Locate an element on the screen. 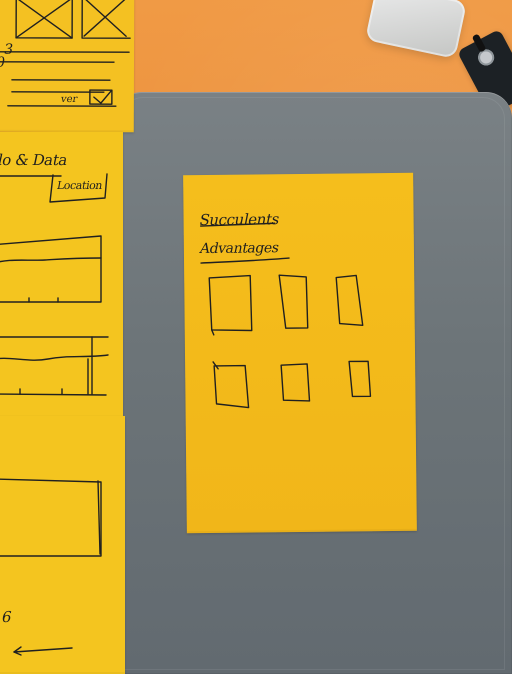 This screenshot has height=674, width=512. center-note-sketch is located at coordinates (285, 315).